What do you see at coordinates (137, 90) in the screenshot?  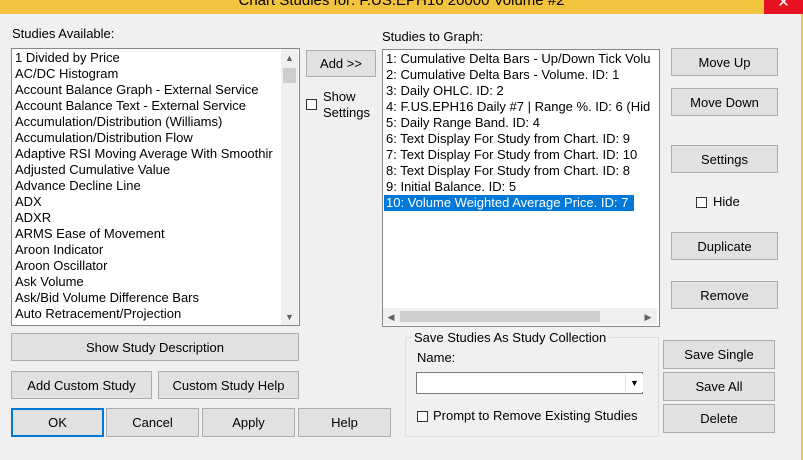 I see `available-list-item: Account Balance Graph - External Service` at bounding box center [137, 90].